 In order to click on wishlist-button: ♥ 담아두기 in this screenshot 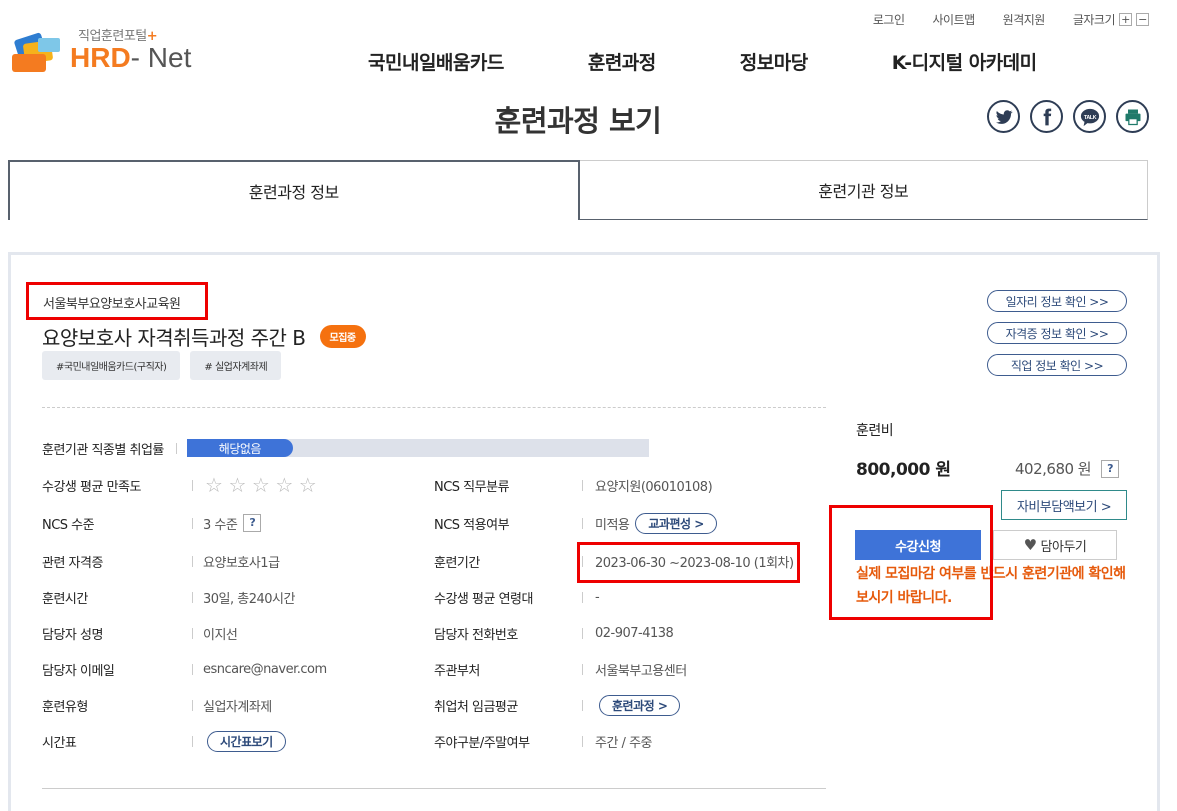, I will do `click(1055, 545)`.